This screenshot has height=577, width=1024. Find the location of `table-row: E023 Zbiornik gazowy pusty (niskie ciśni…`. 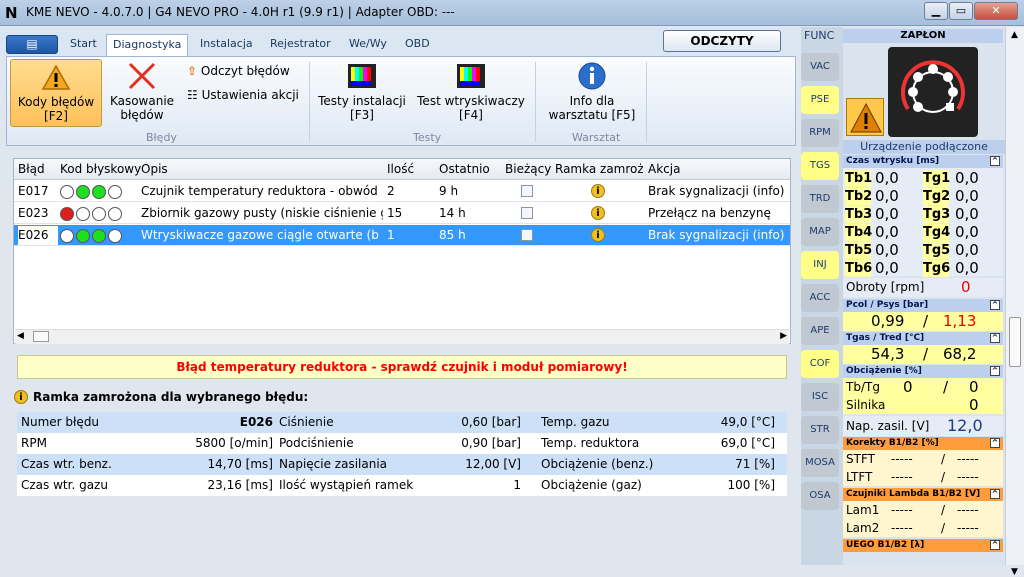

table-row: E023 Zbiornik gazowy pusty (niskie ciśni… is located at coordinates (402, 213).